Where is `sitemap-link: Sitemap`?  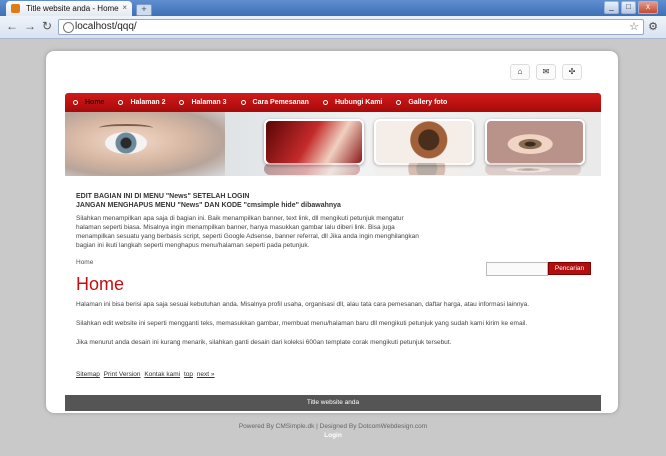 sitemap-link: Sitemap is located at coordinates (88, 374).